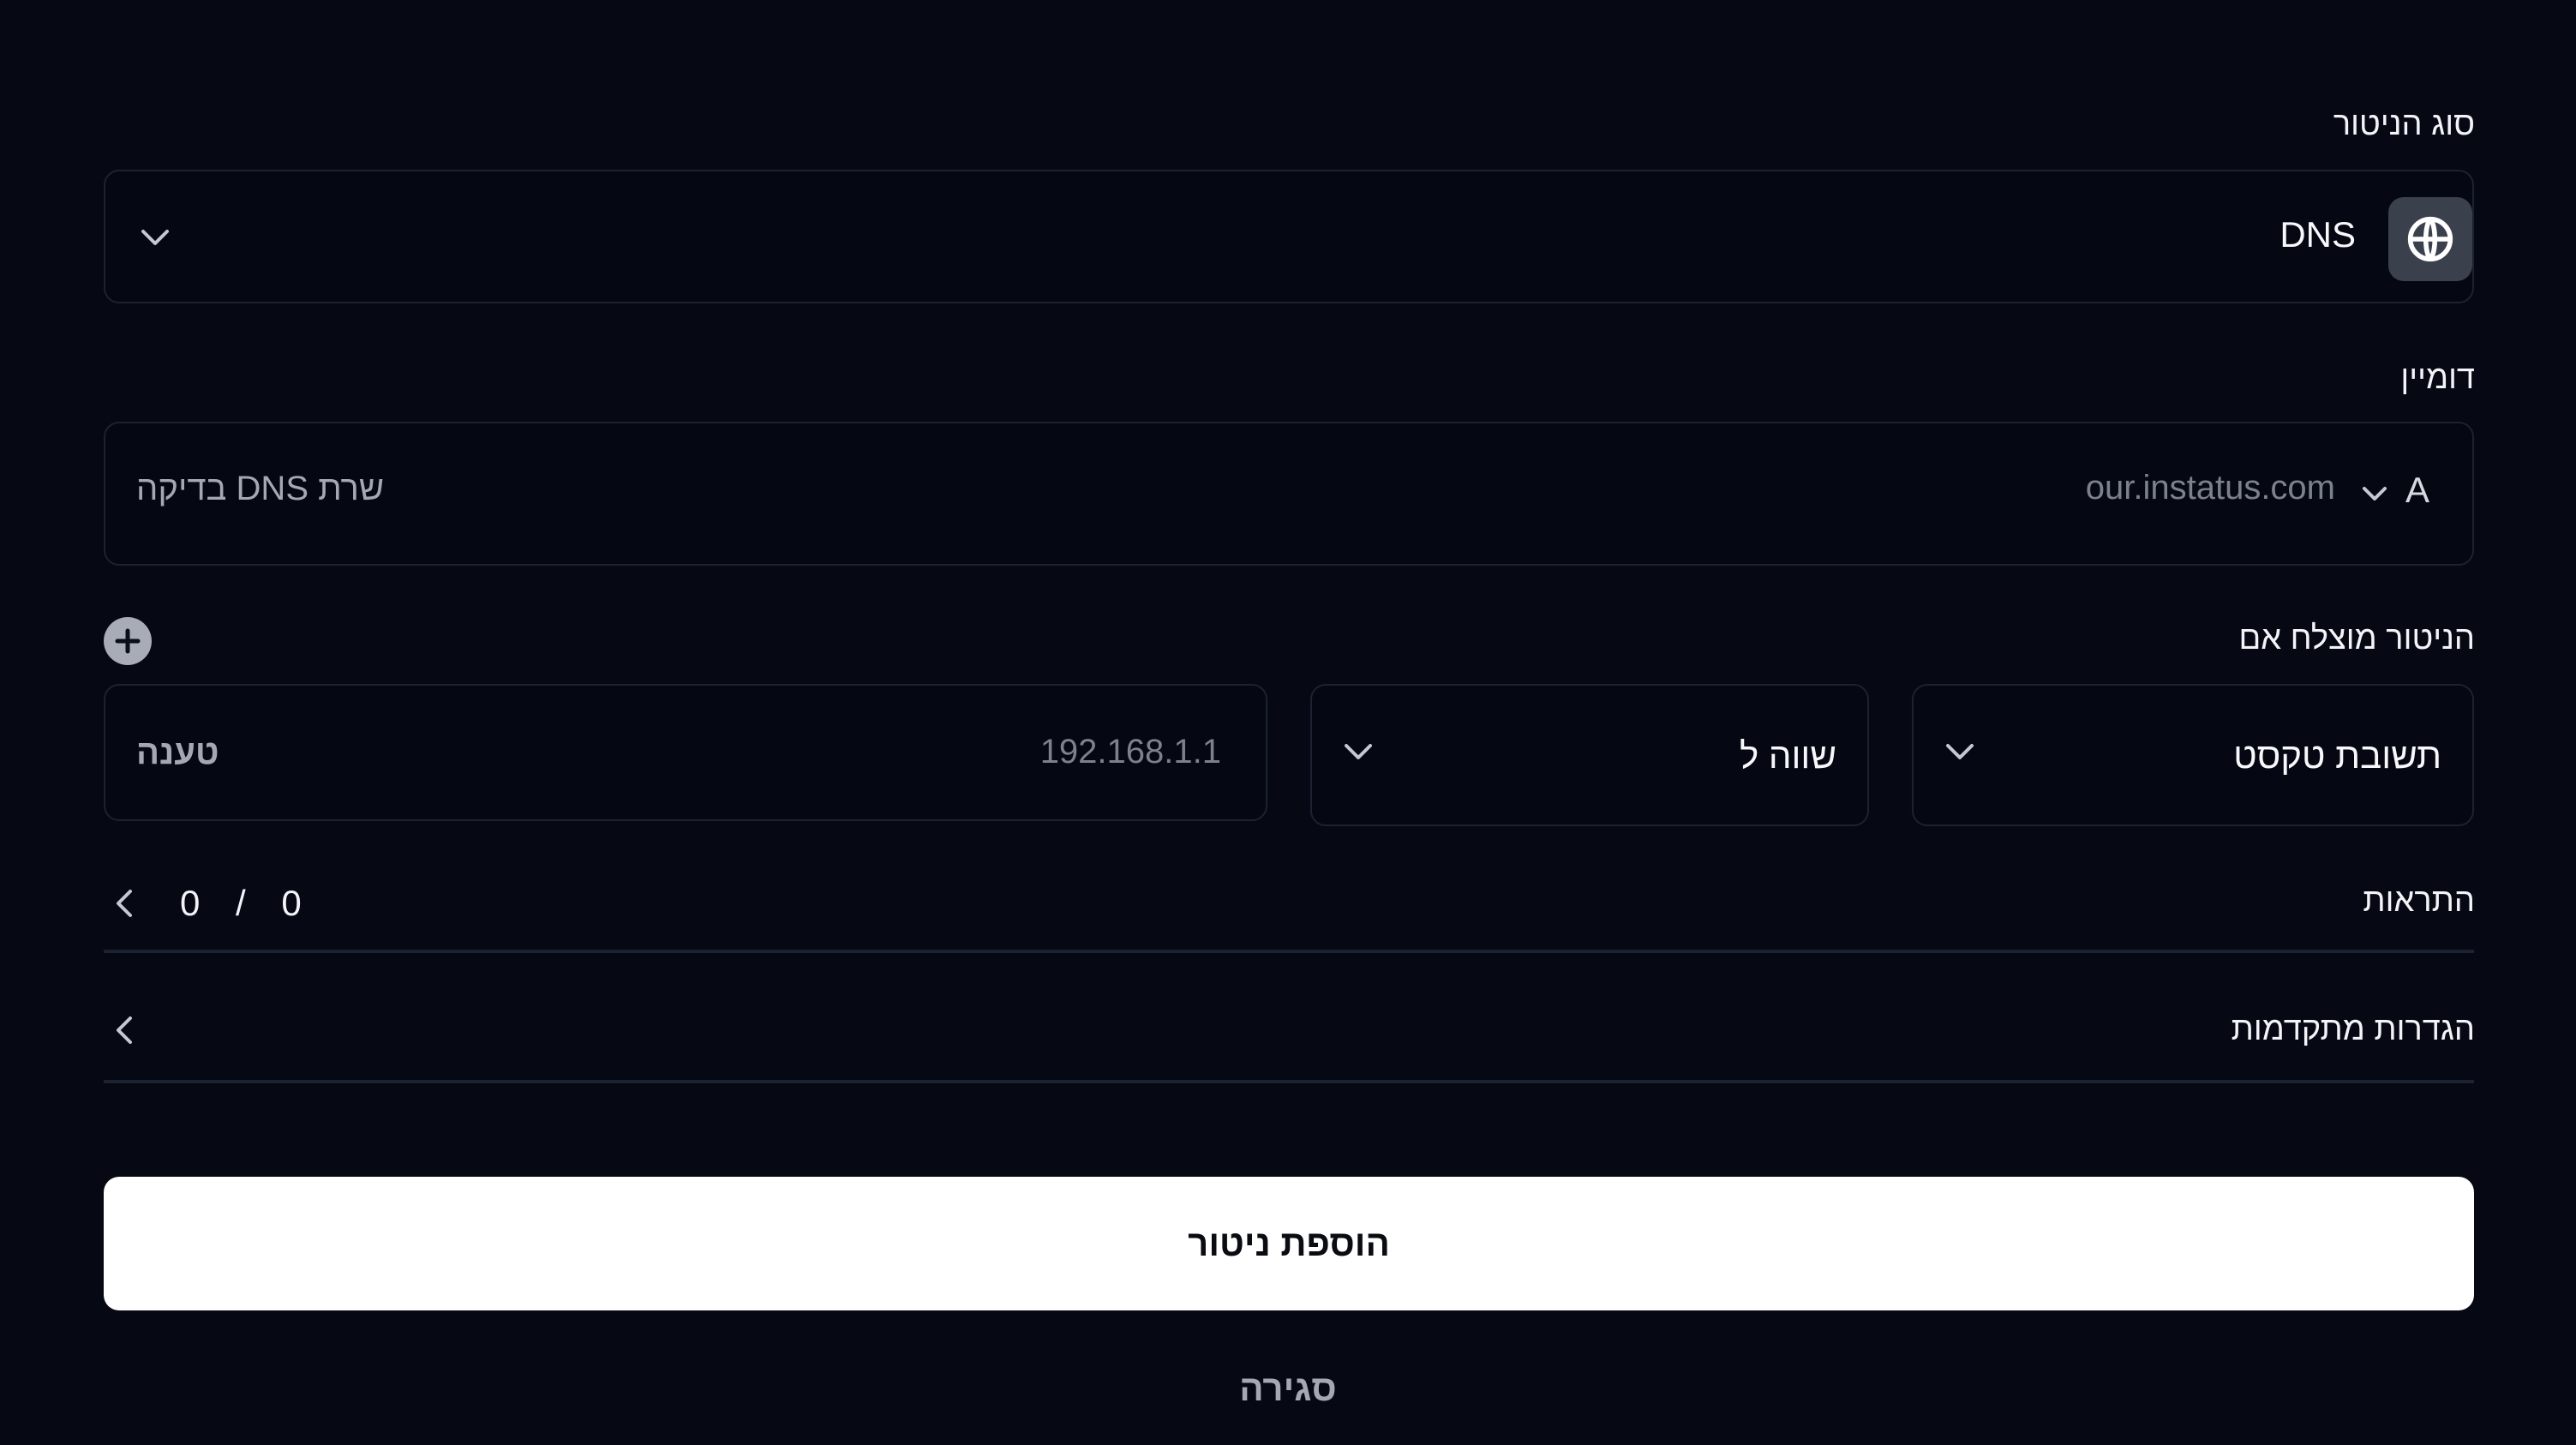 The image size is (2576, 1445). I want to click on add-condition-button, so click(128, 641).